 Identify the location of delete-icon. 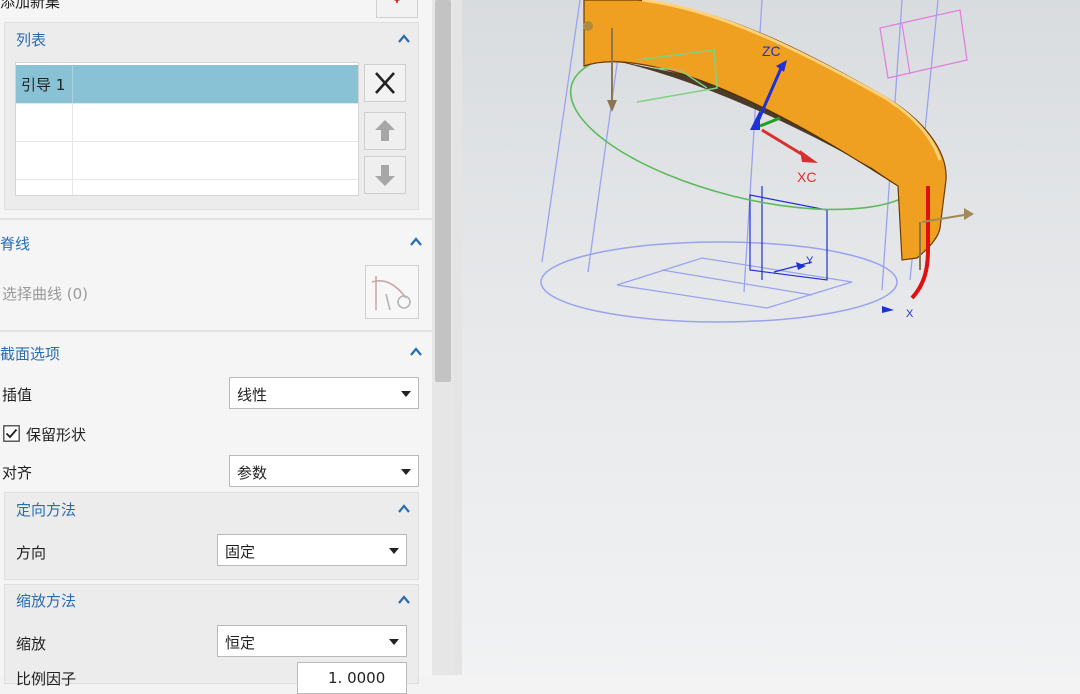
(385, 83).